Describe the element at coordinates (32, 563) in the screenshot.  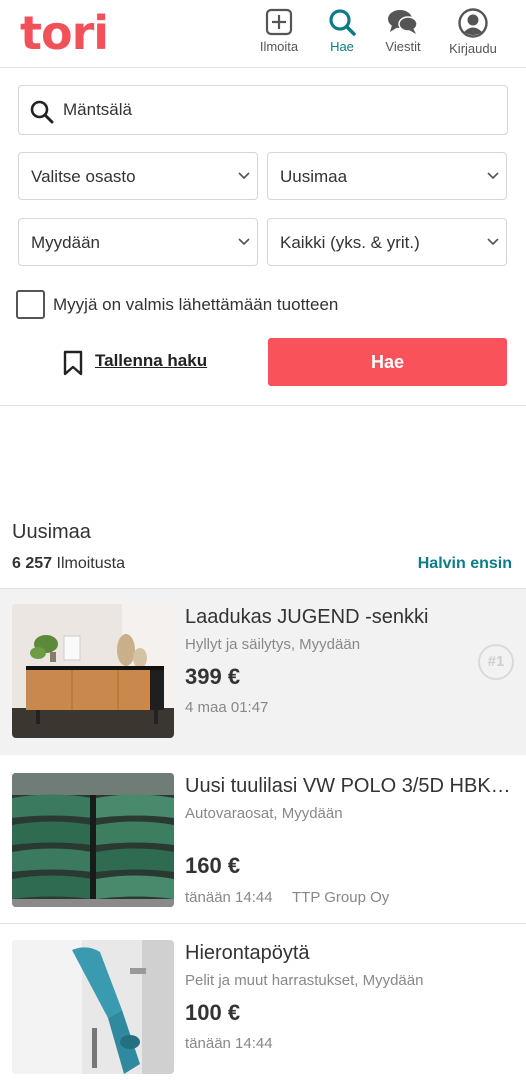
I see `results-count-number: 6 257` at that location.